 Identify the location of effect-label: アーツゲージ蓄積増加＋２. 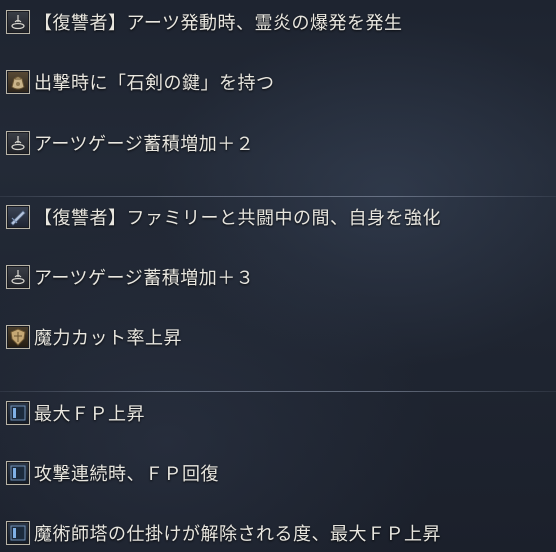
(144, 144).